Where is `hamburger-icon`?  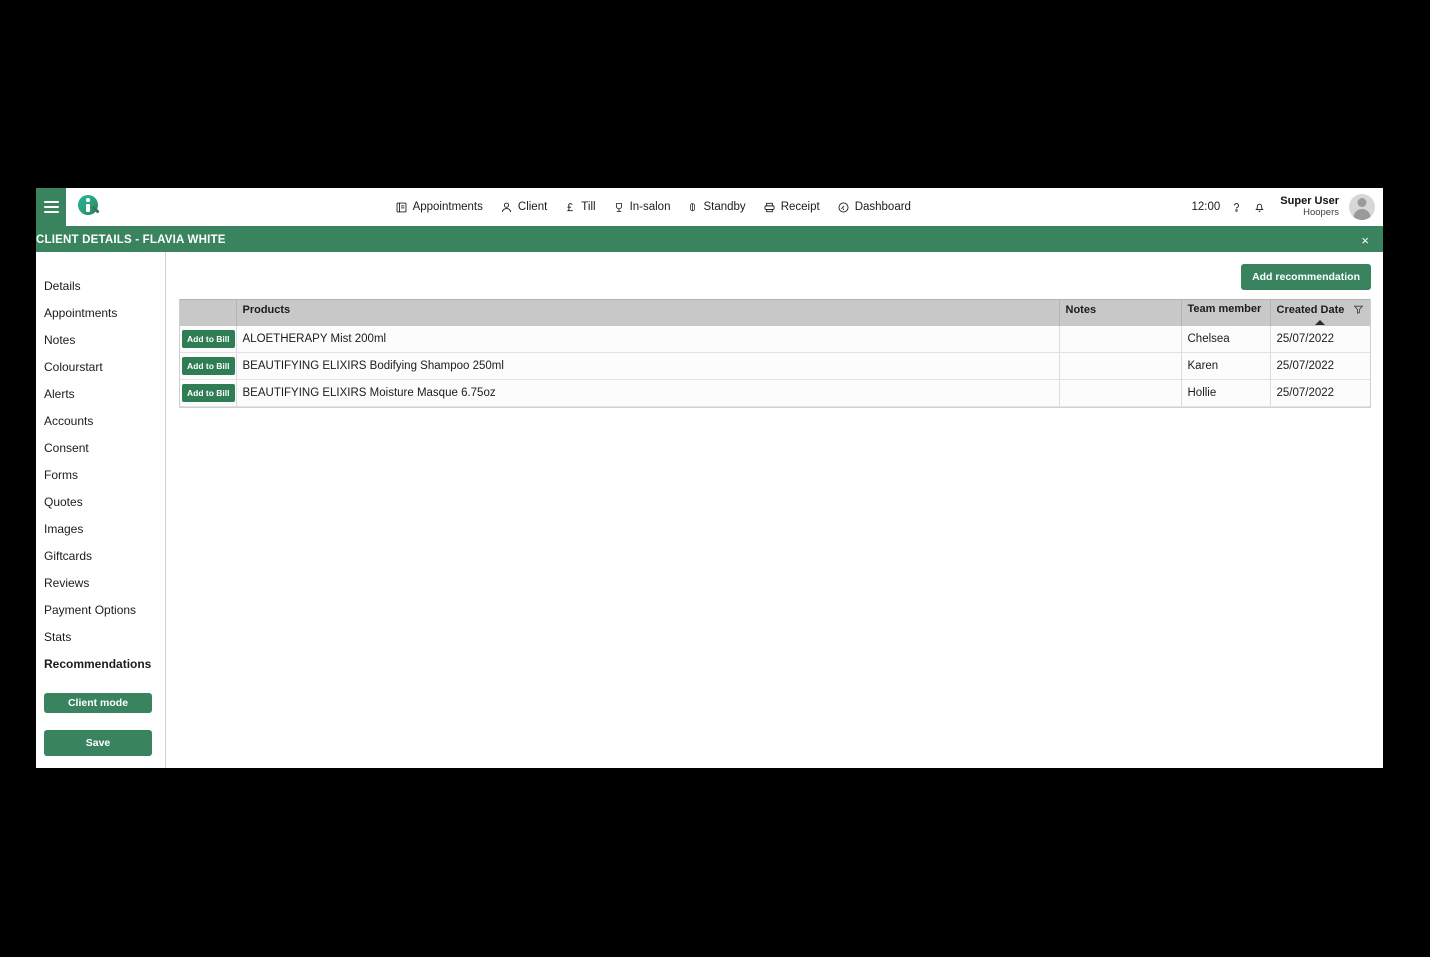 hamburger-icon is located at coordinates (51, 207).